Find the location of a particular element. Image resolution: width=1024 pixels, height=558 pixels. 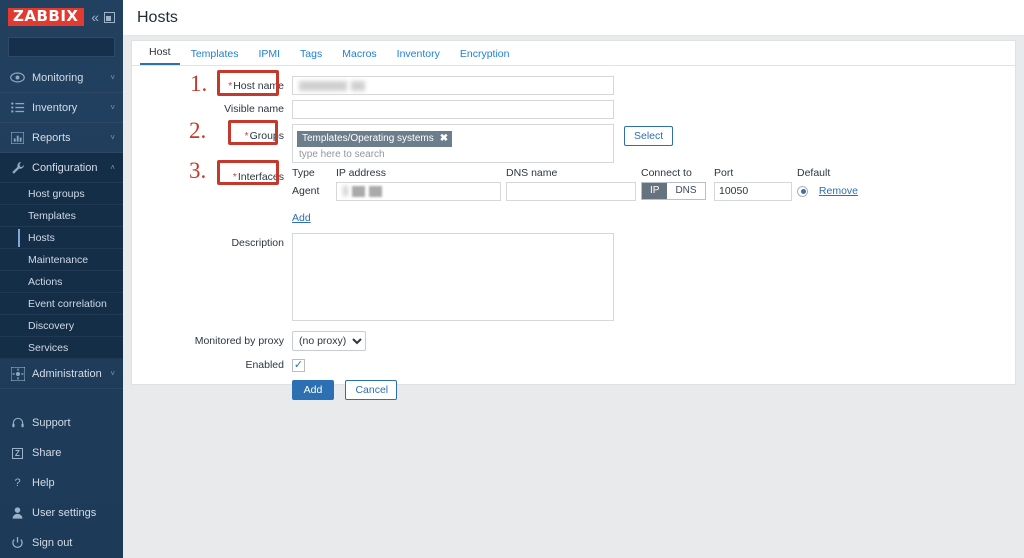

chevron-double-left-icon: « is located at coordinates (95, 17).